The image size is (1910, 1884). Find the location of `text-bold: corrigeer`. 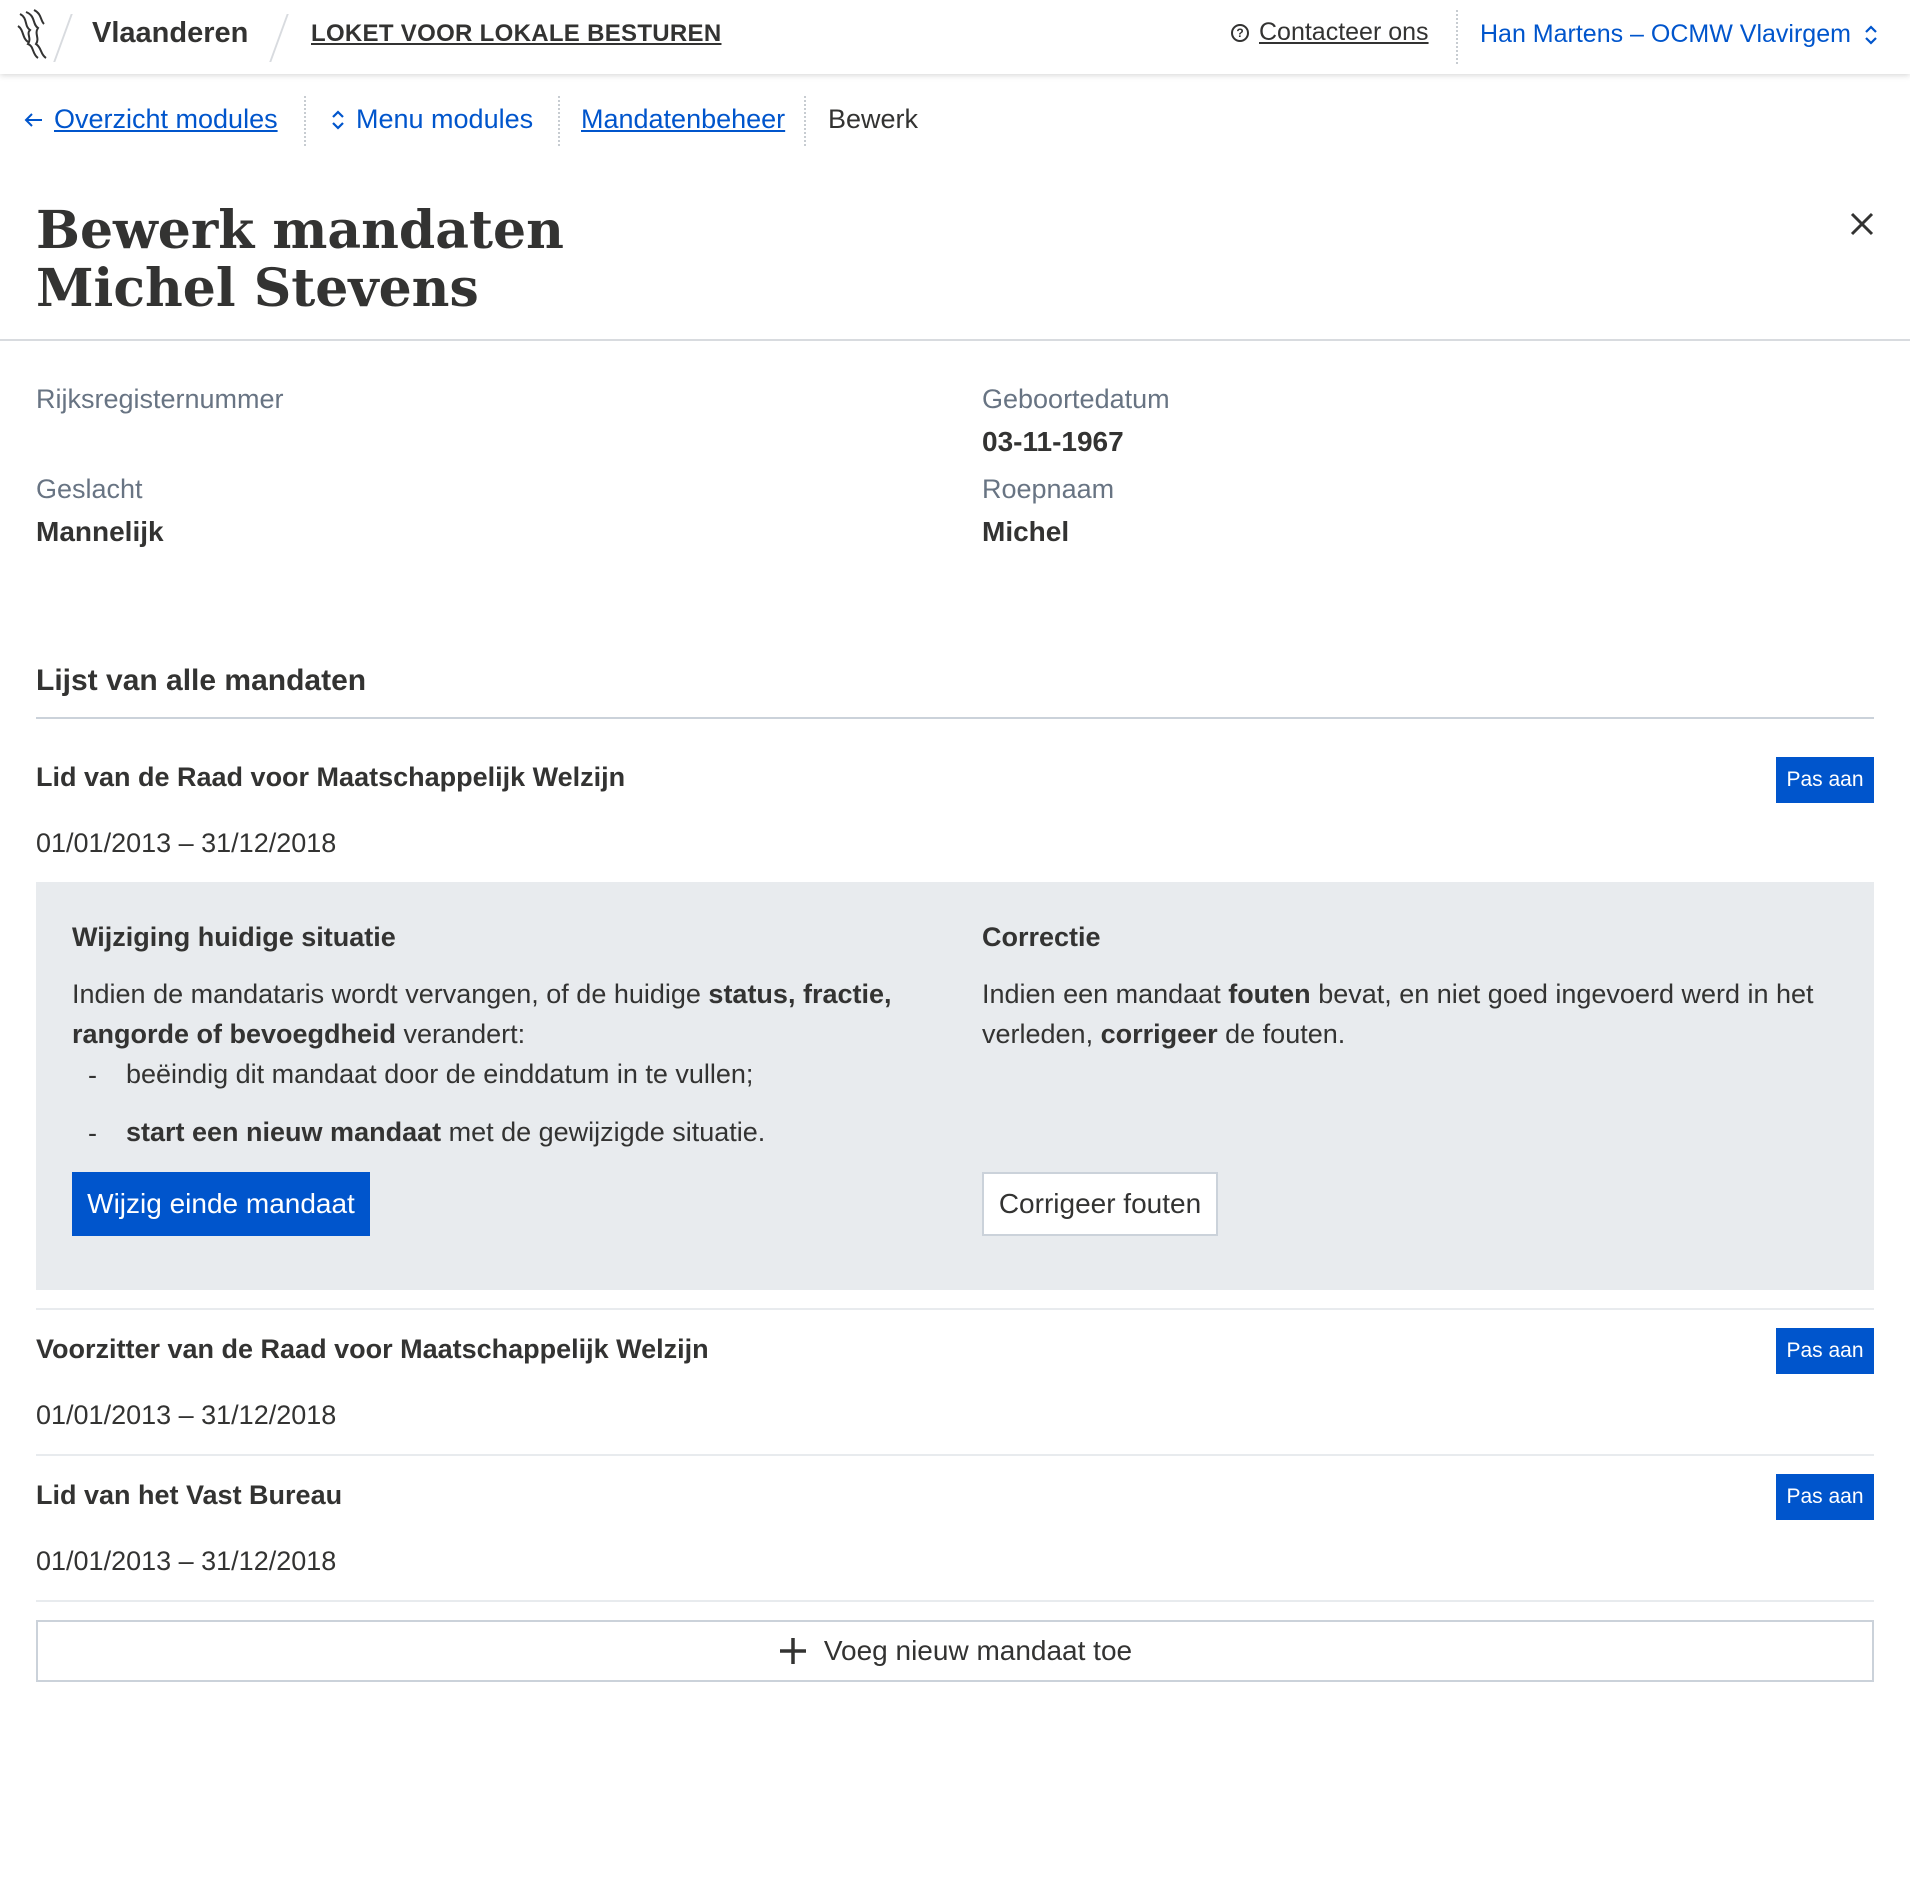

text-bold: corrigeer is located at coordinates (1159, 1034).